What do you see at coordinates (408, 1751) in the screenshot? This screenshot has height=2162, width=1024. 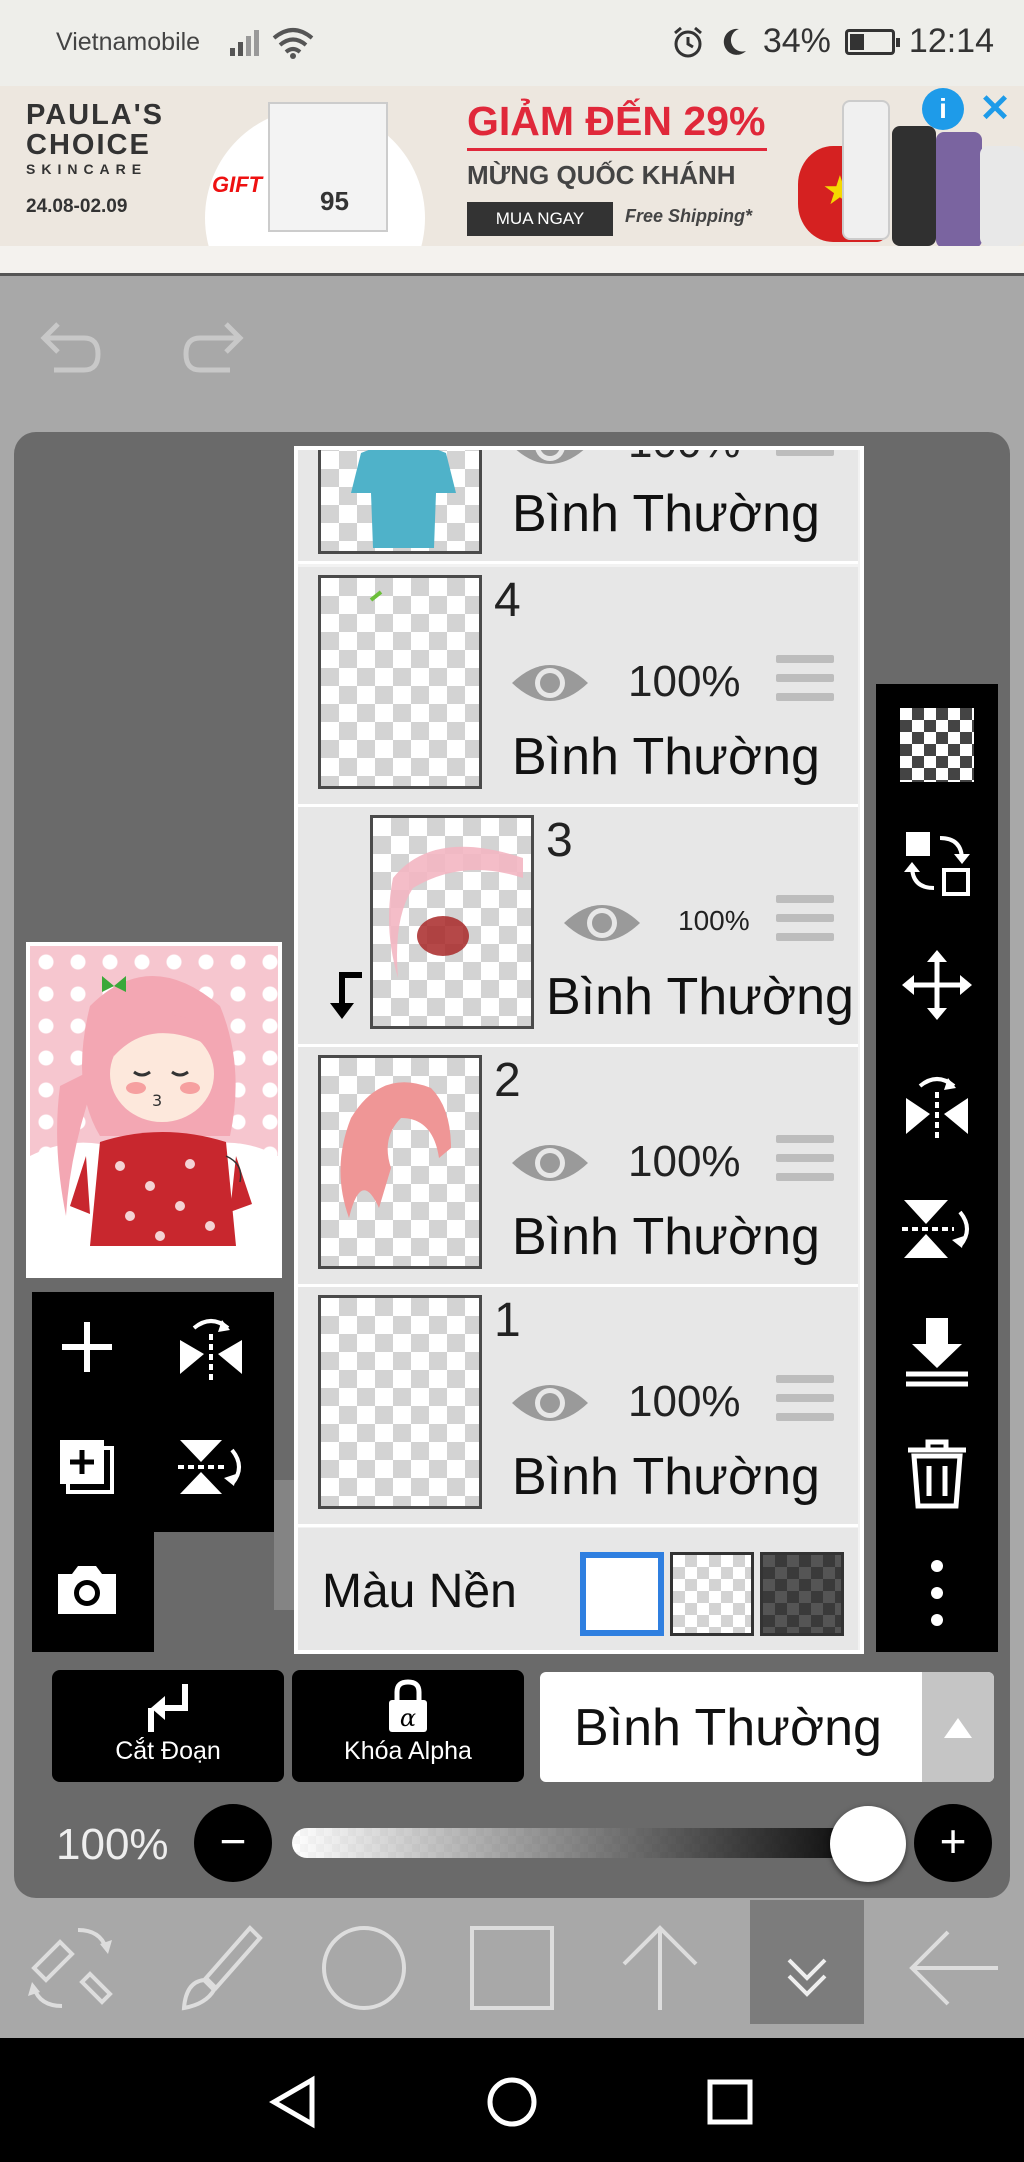 I see `alpha-lock-label: Khóa Alpha` at bounding box center [408, 1751].